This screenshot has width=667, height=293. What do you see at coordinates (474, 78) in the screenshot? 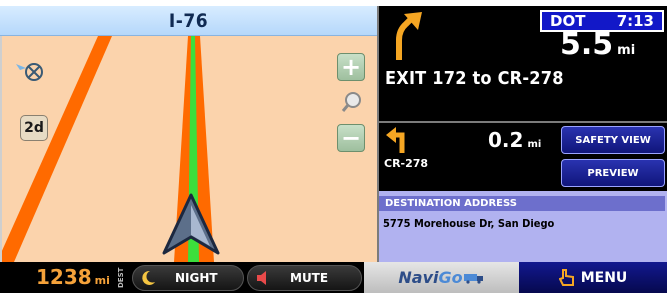
I see `maneuver-instruction: EXIT 172 to CR-278` at bounding box center [474, 78].